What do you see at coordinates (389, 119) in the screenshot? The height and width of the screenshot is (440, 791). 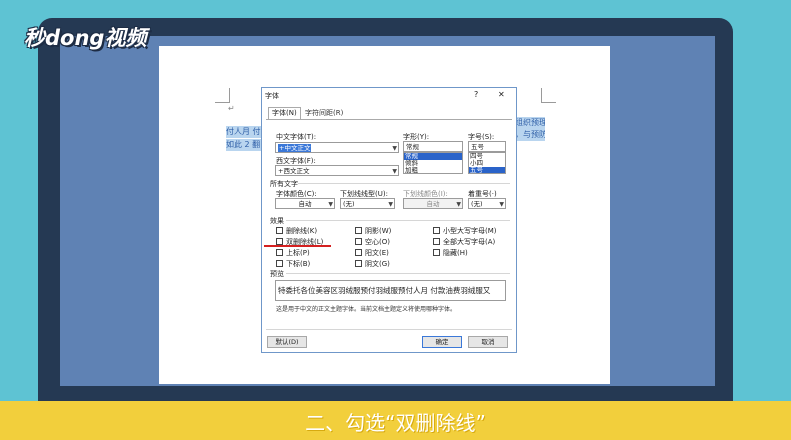 I see `tab-divider` at bounding box center [389, 119].